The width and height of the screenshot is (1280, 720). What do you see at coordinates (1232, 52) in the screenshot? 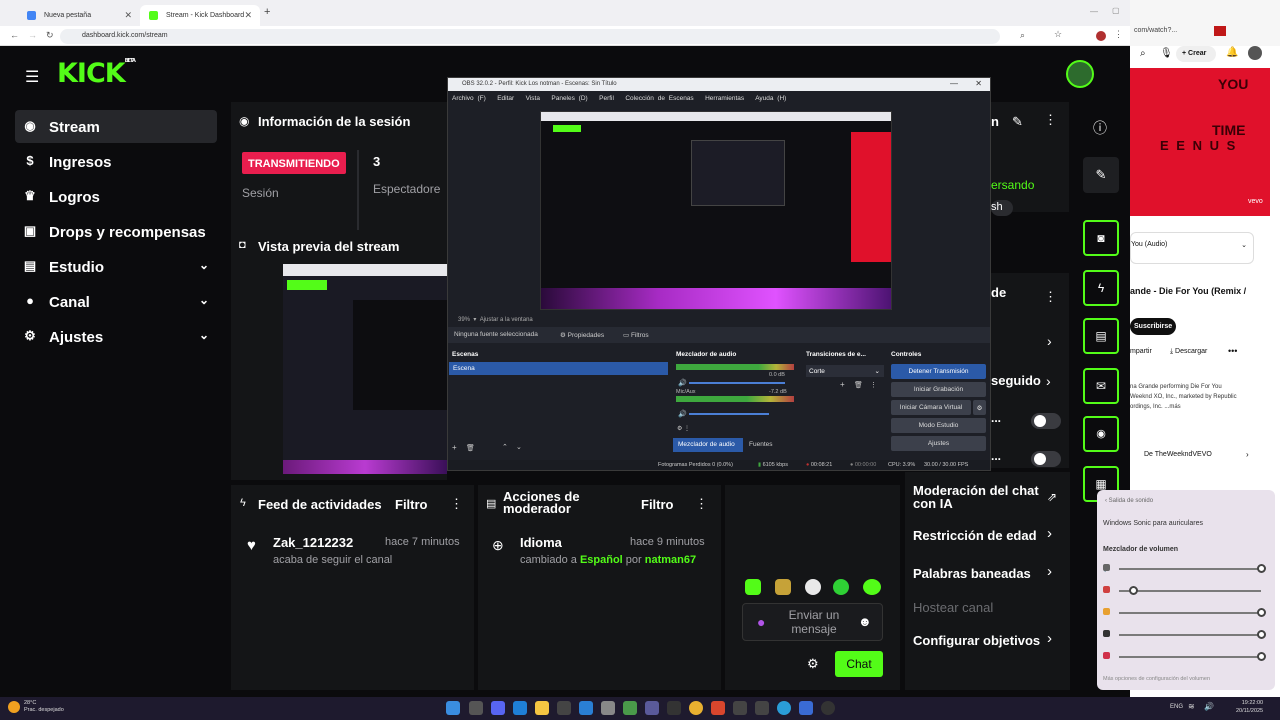
I see `notifications-icon: 🔔` at bounding box center [1232, 52].